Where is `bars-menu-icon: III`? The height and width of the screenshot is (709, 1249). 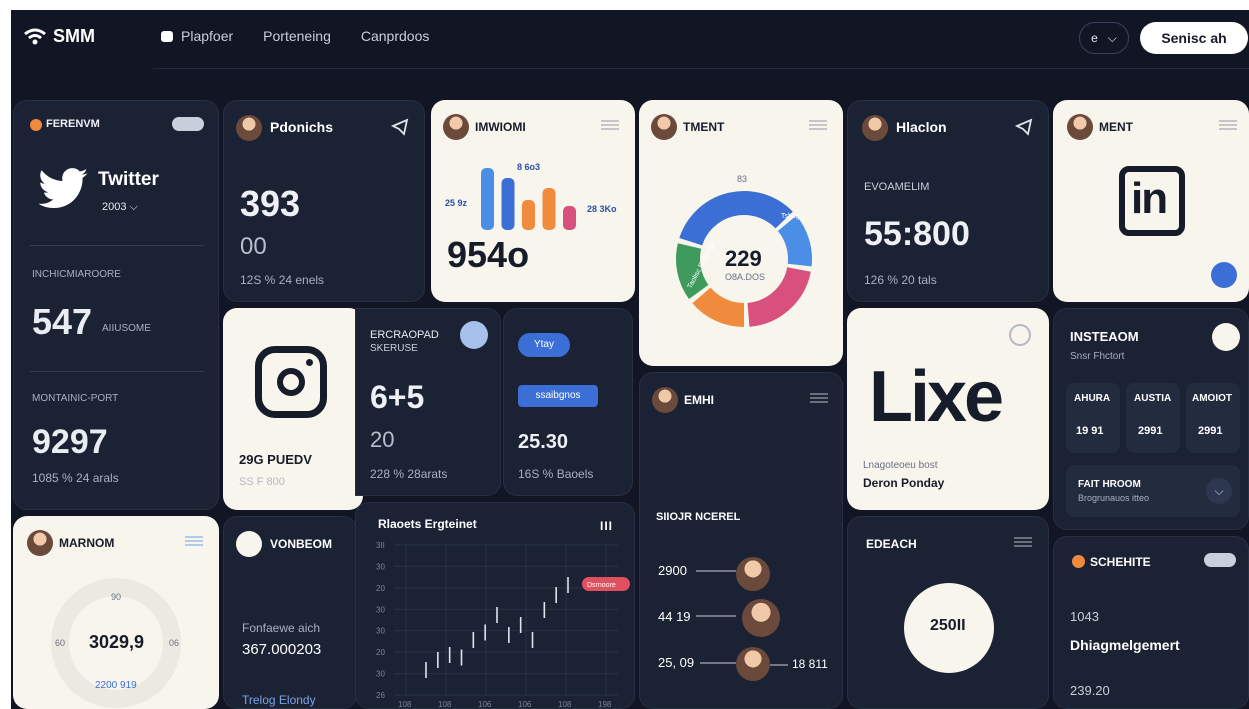
bars-menu-icon: III is located at coordinates (606, 526).